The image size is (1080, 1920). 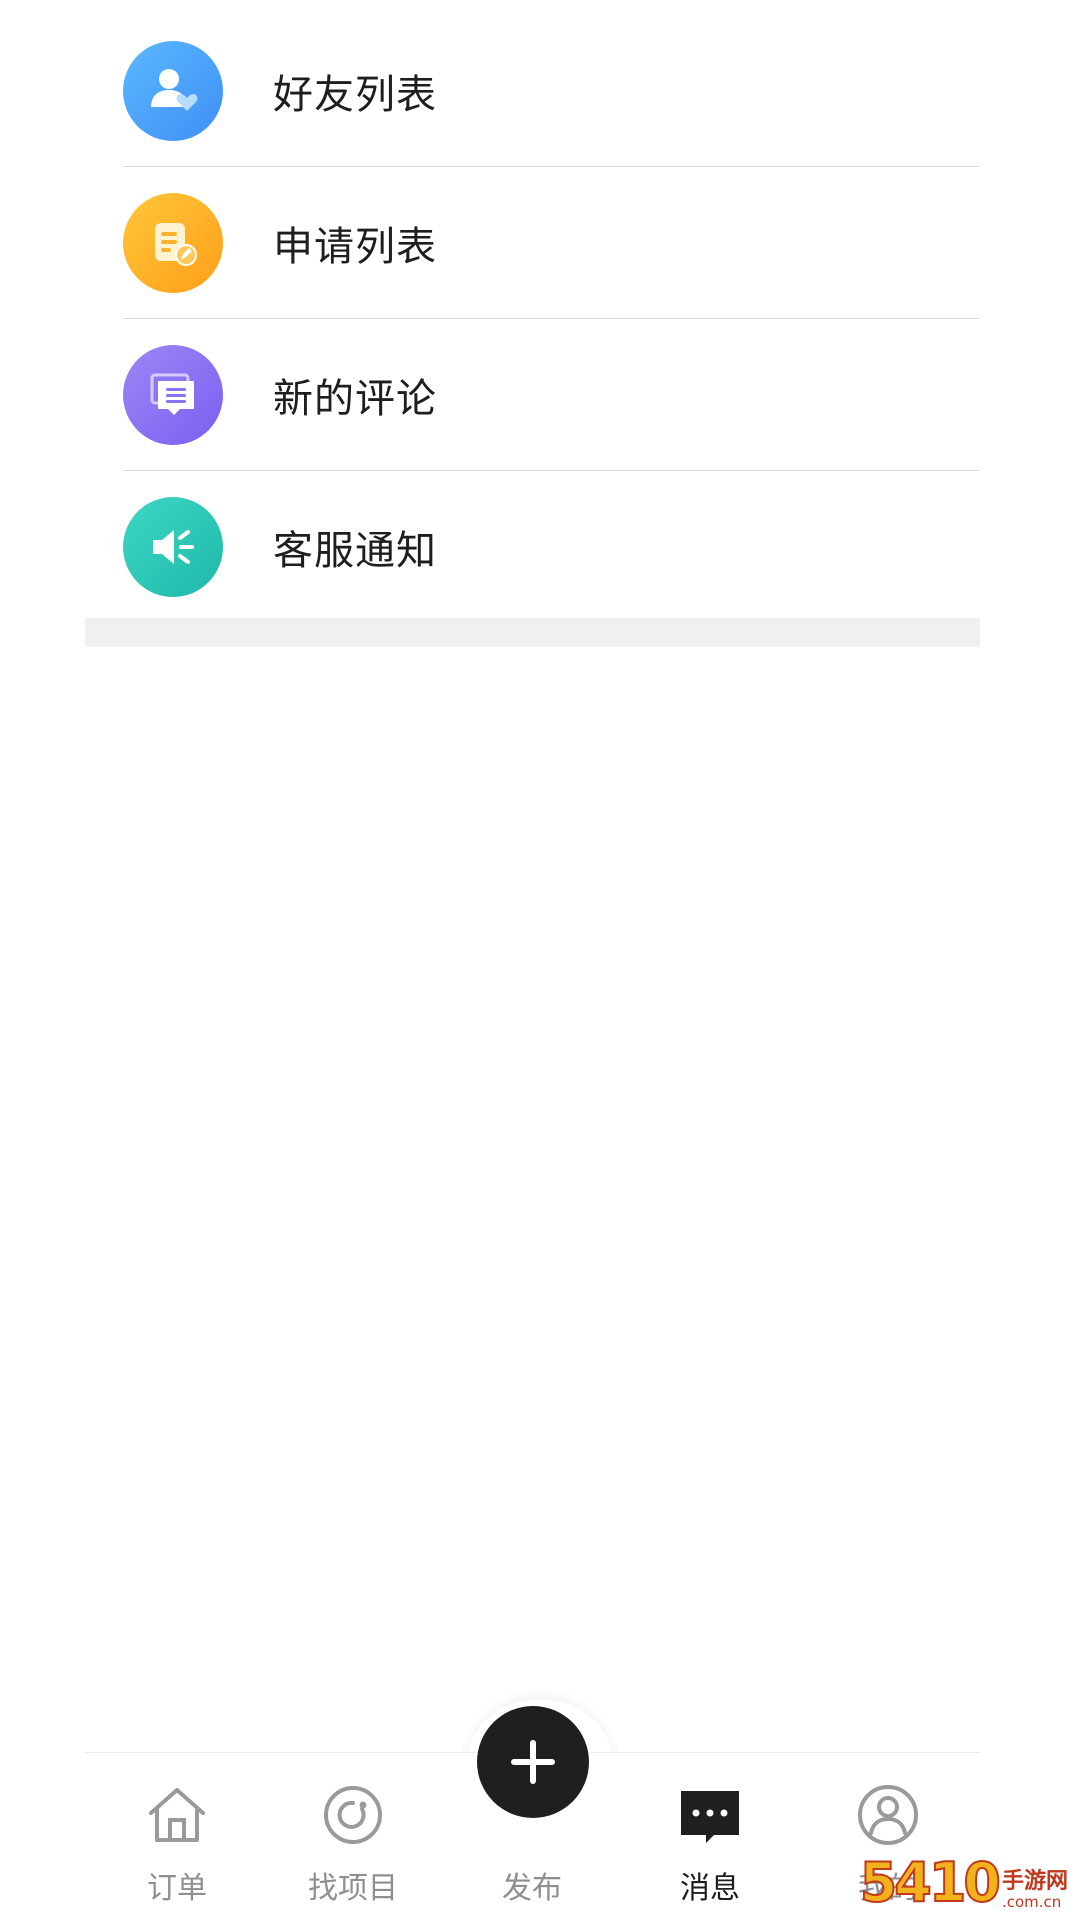 What do you see at coordinates (710, 1888) in the screenshot?
I see `tab-messages-label: 消息` at bounding box center [710, 1888].